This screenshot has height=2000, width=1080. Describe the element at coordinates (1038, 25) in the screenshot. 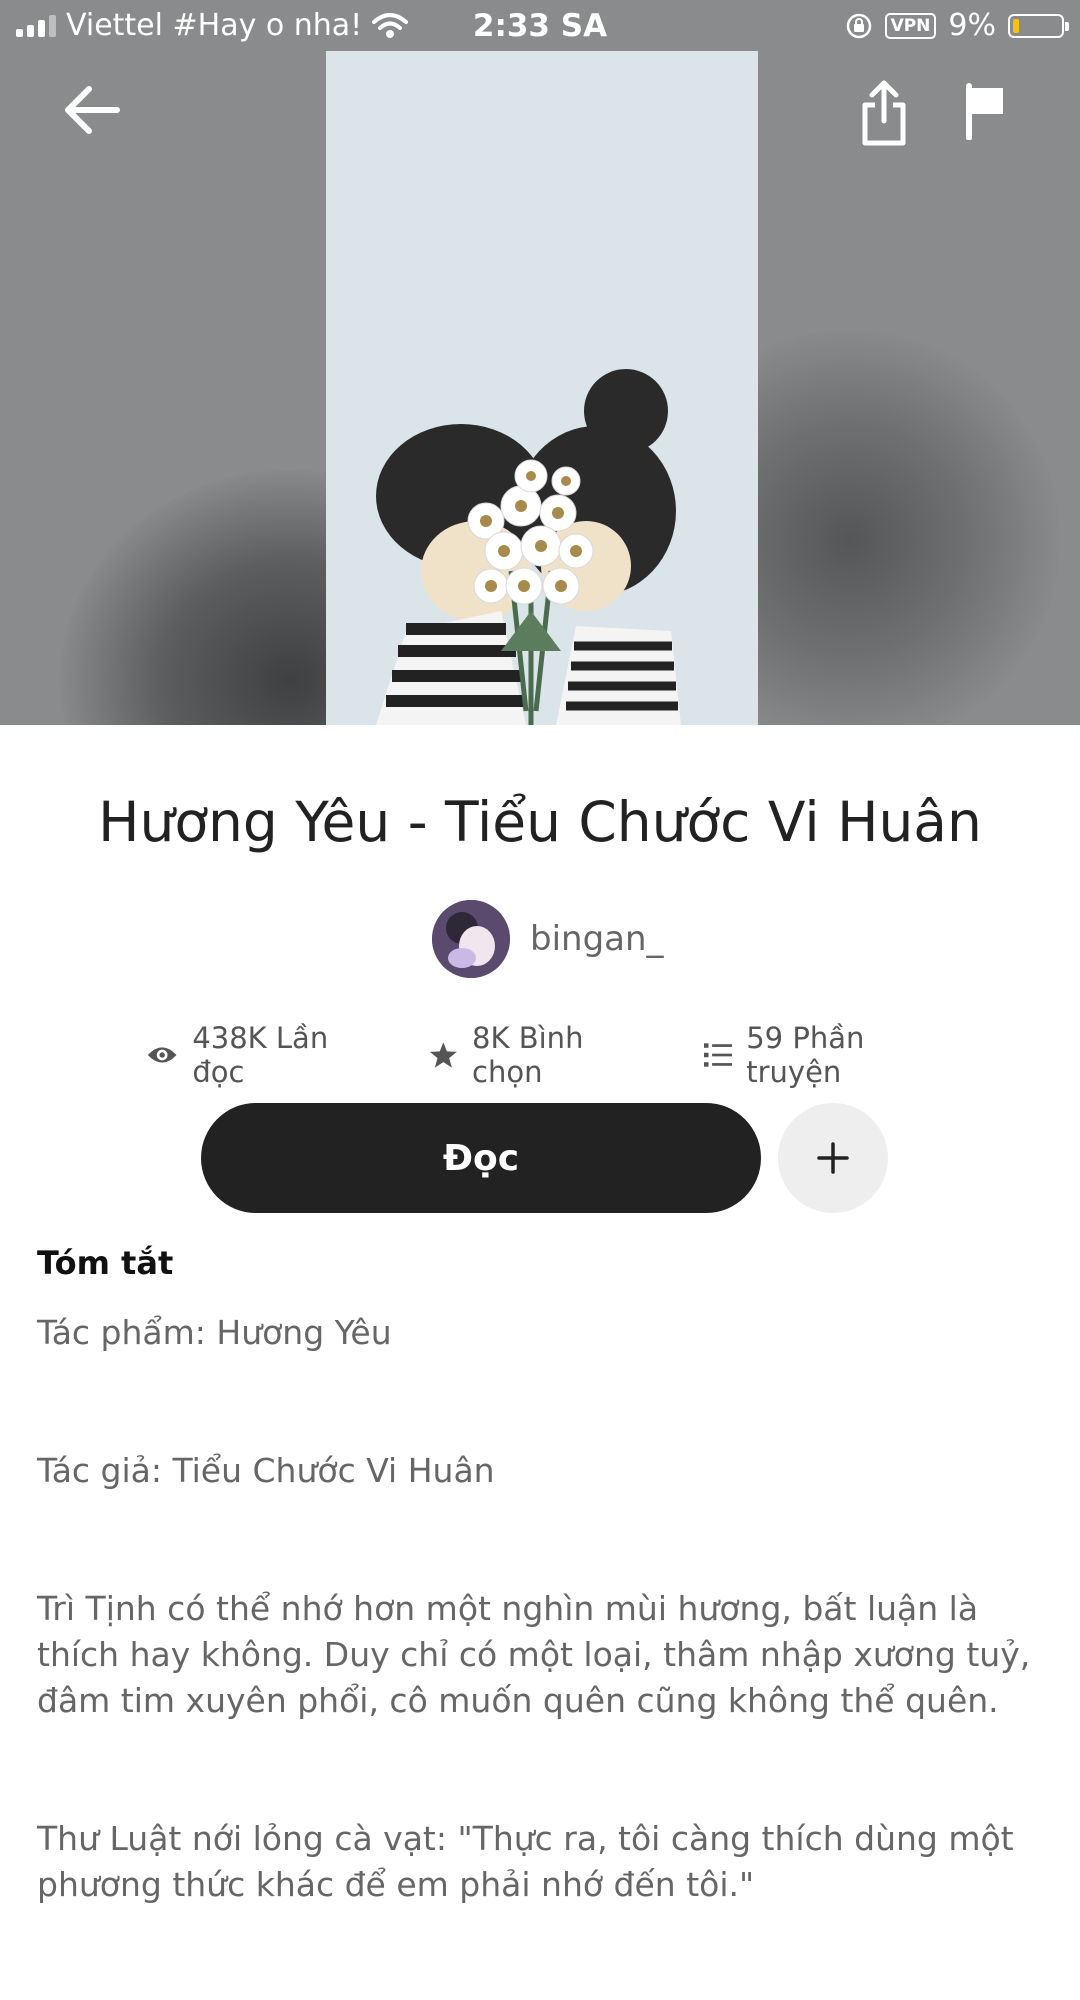

I see `battery-icon` at that location.